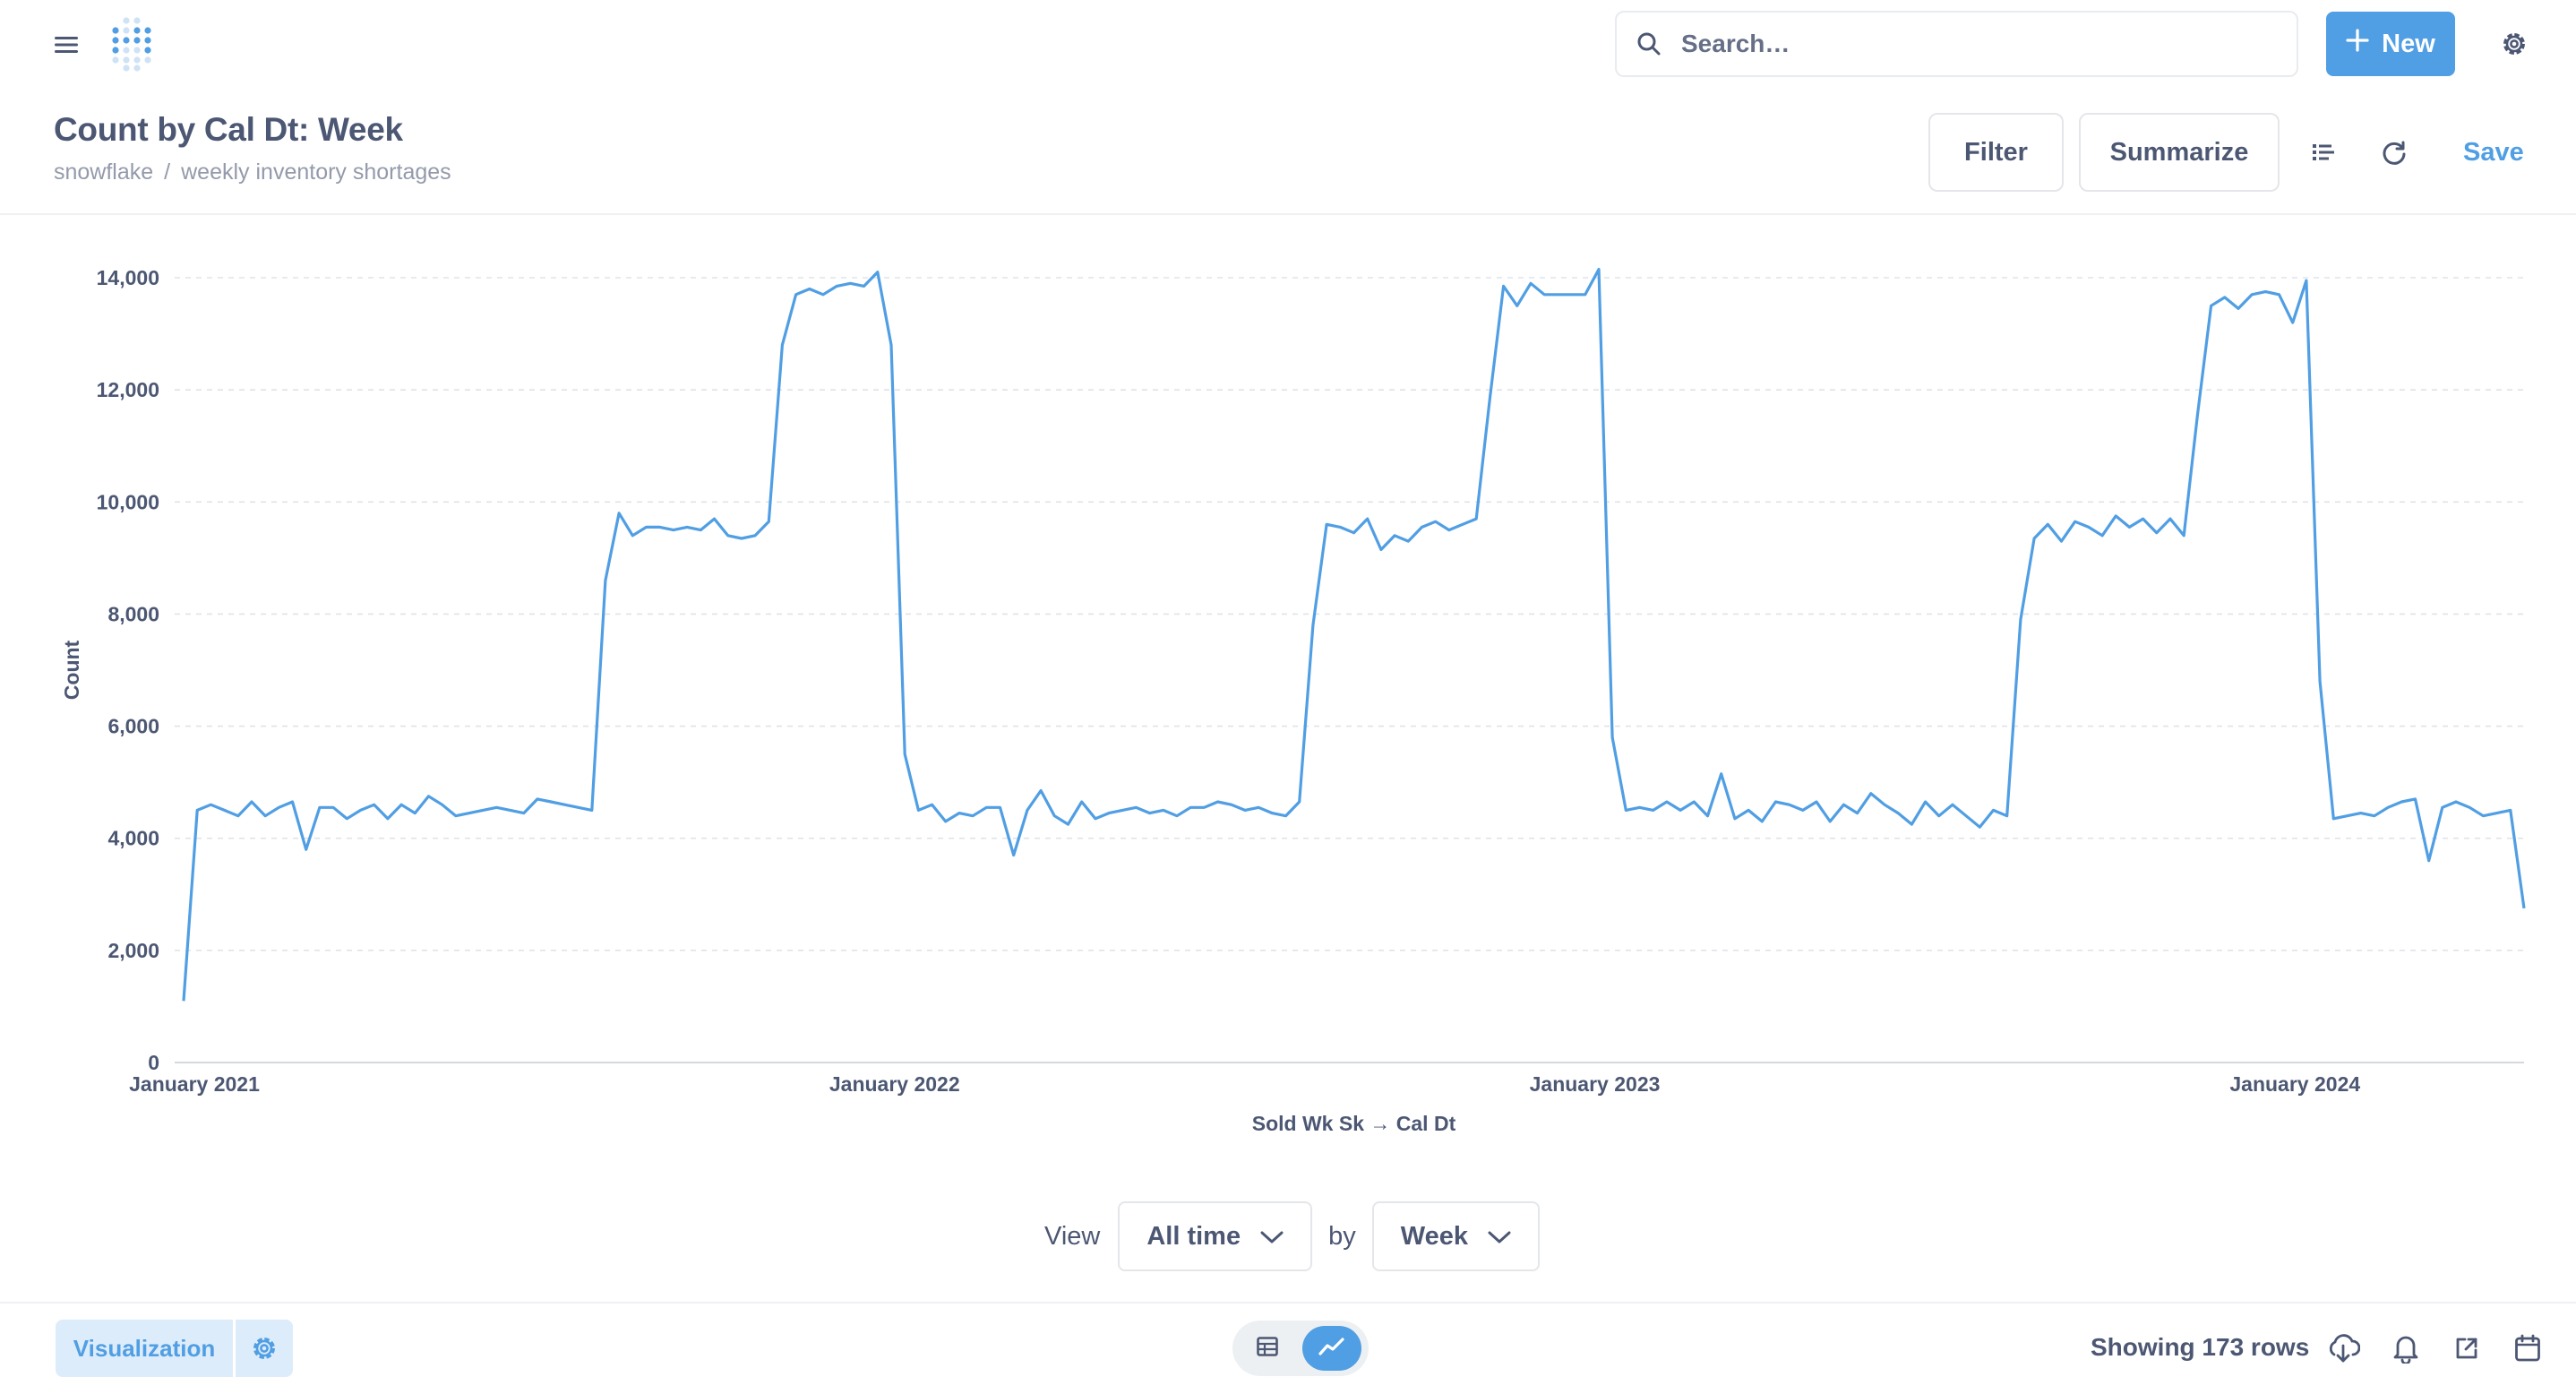 This screenshot has height=1394, width=2576. What do you see at coordinates (2357, 44) in the screenshot?
I see `plus-icon` at bounding box center [2357, 44].